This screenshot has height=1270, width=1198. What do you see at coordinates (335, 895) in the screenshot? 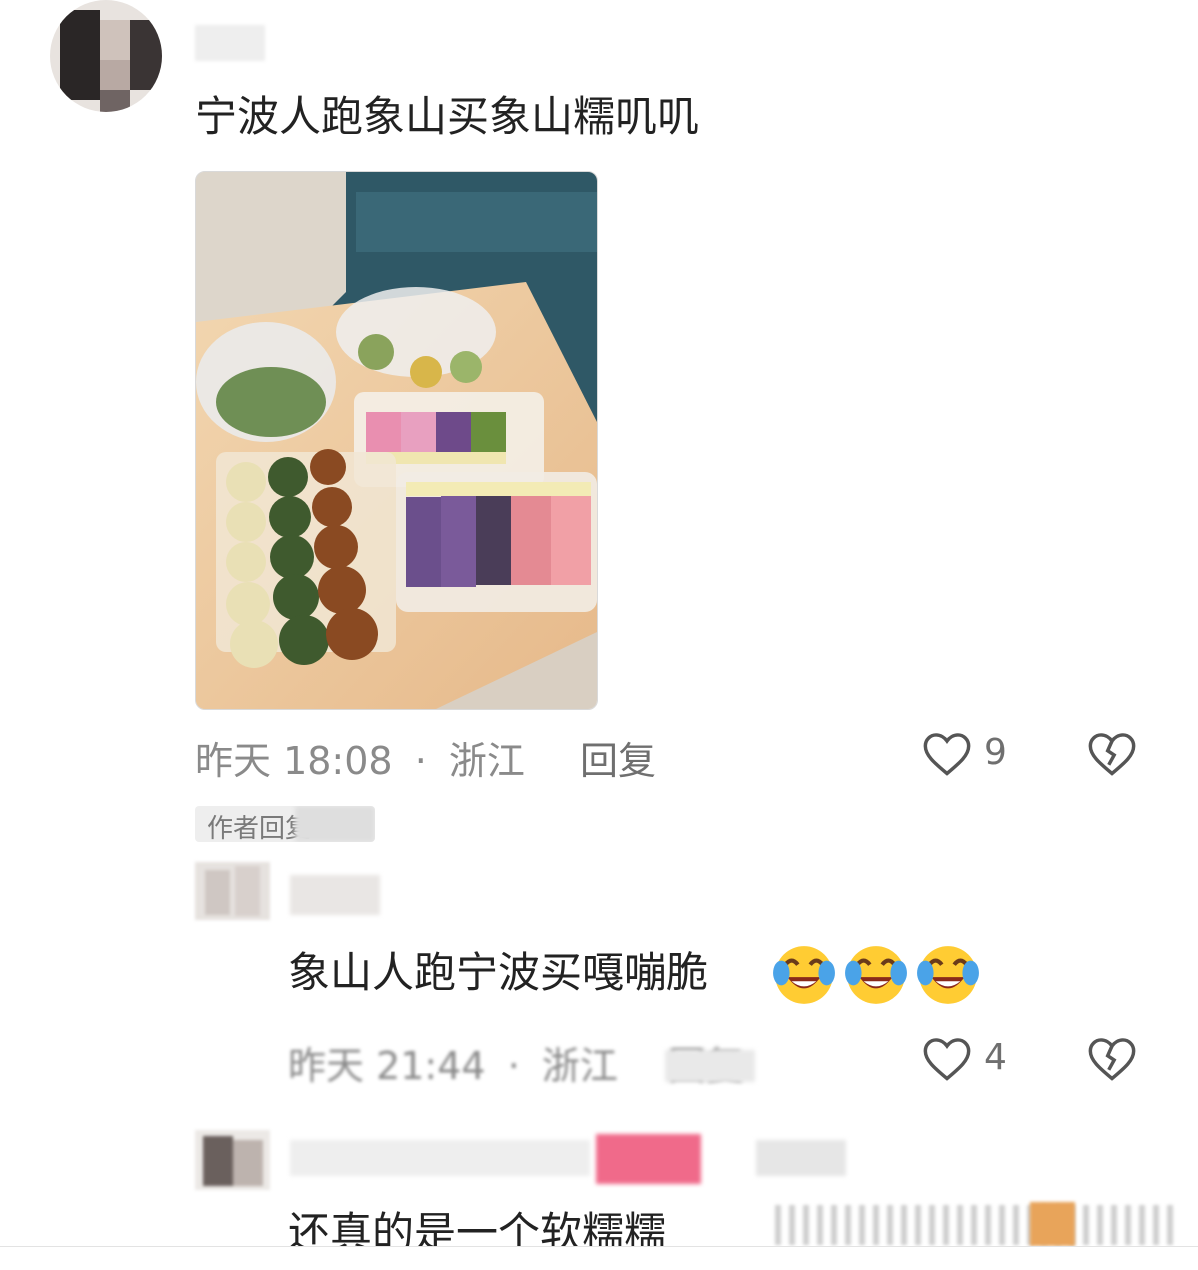
I see `reply-username-blurred` at bounding box center [335, 895].